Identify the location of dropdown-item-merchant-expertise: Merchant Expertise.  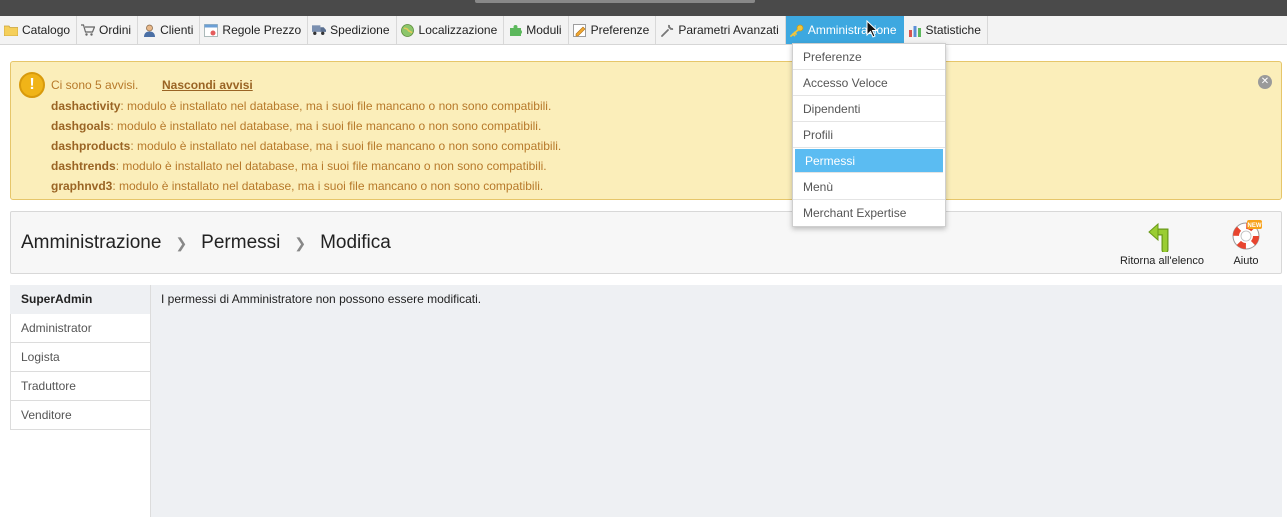
(869, 213).